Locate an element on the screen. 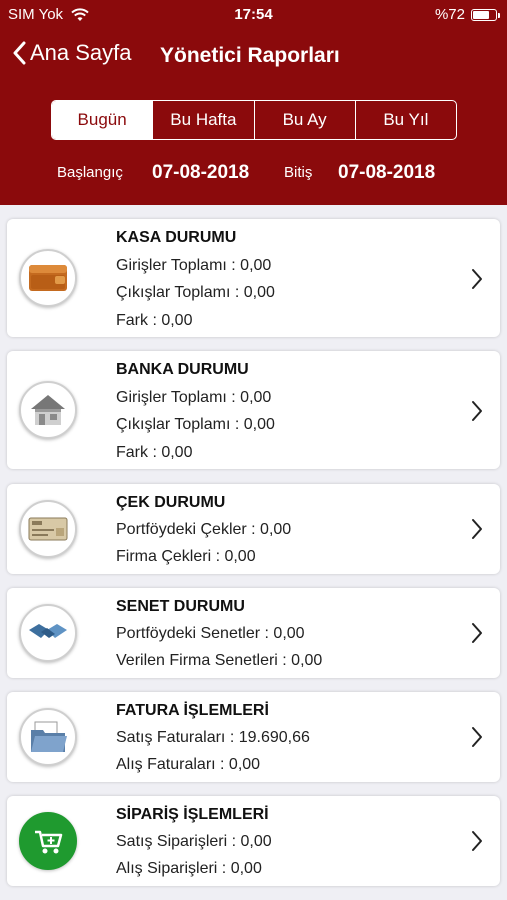 The image size is (507, 900). chevron-left-icon is located at coordinates (19, 53).